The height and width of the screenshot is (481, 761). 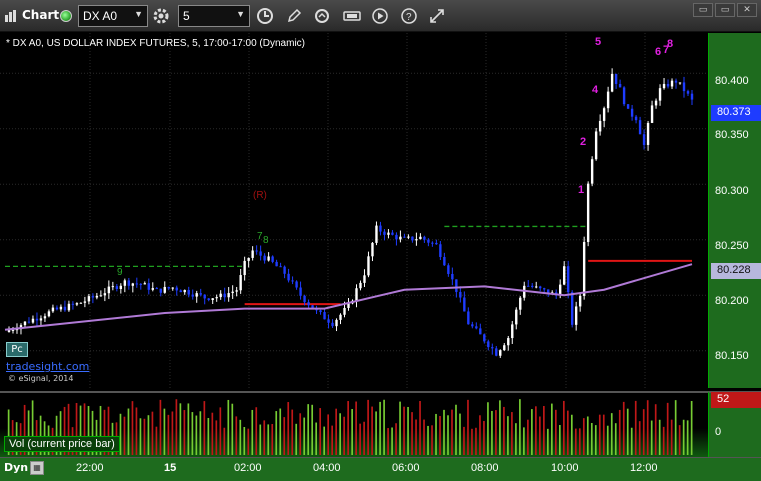 I want to click on scale-lock-icon: ▦, so click(x=37, y=468).